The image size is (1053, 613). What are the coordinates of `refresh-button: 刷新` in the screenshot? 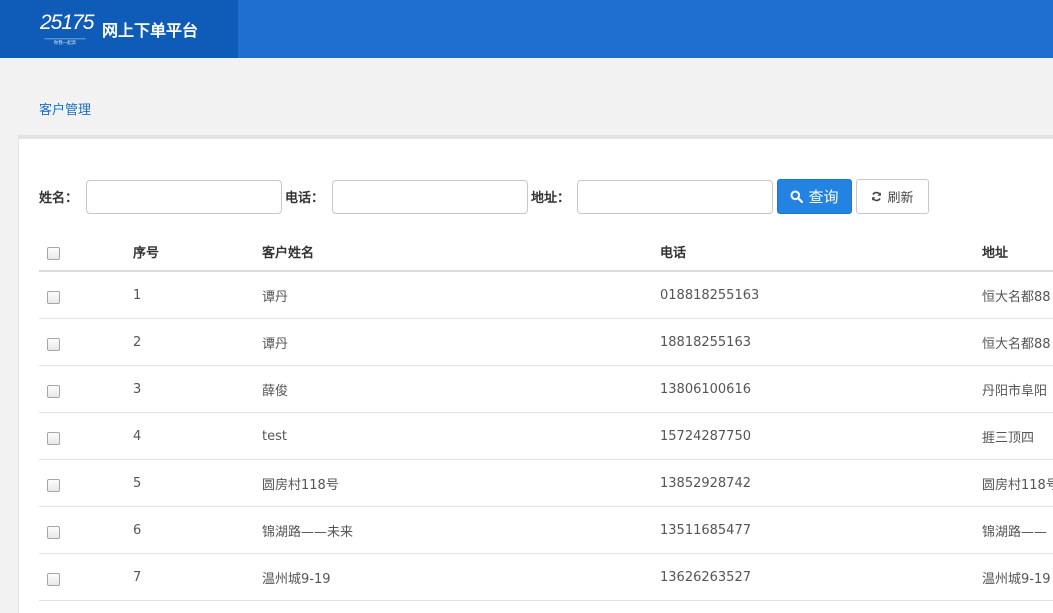 It's located at (892, 196).